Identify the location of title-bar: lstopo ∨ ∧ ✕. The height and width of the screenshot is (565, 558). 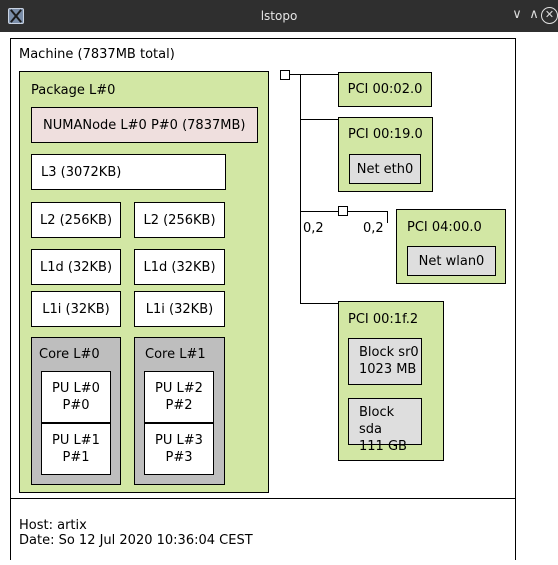
(279, 16).